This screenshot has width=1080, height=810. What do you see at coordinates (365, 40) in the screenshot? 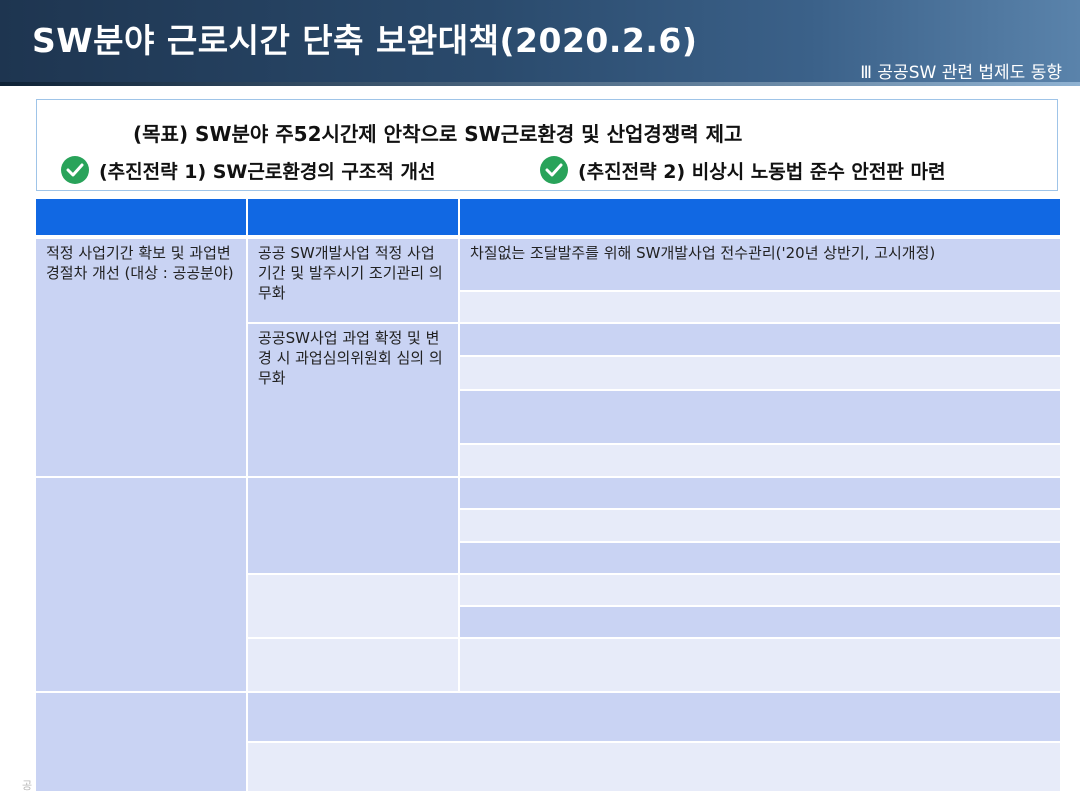
I see `page-title: SW분야 근로시간 단축 보완대책(2020.2.6)` at bounding box center [365, 40].